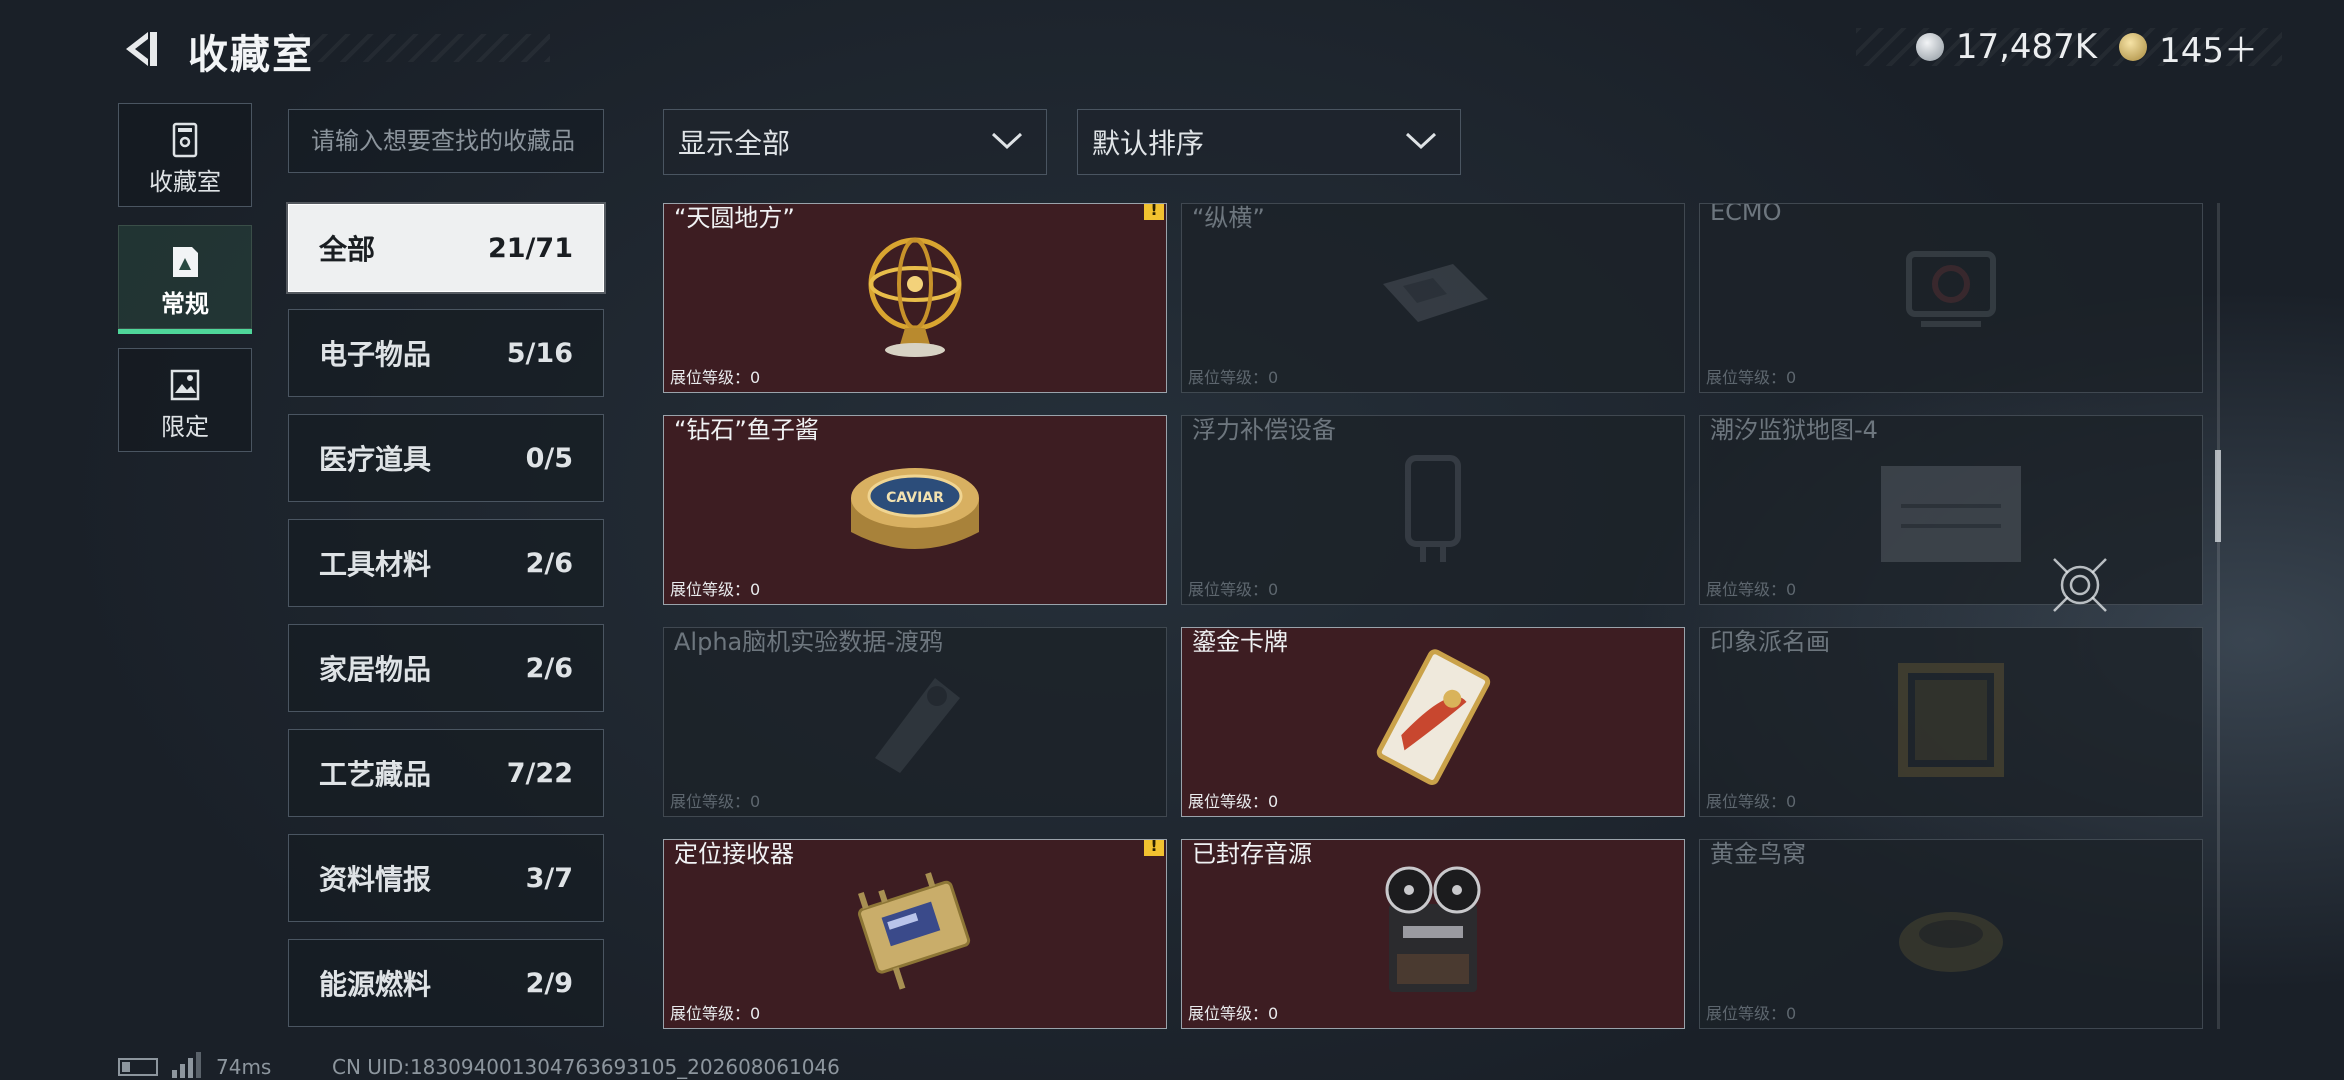  Describe the element at coordinates (734, 854) in the screenshot. I see `item-name: 定位接收器` at that location.